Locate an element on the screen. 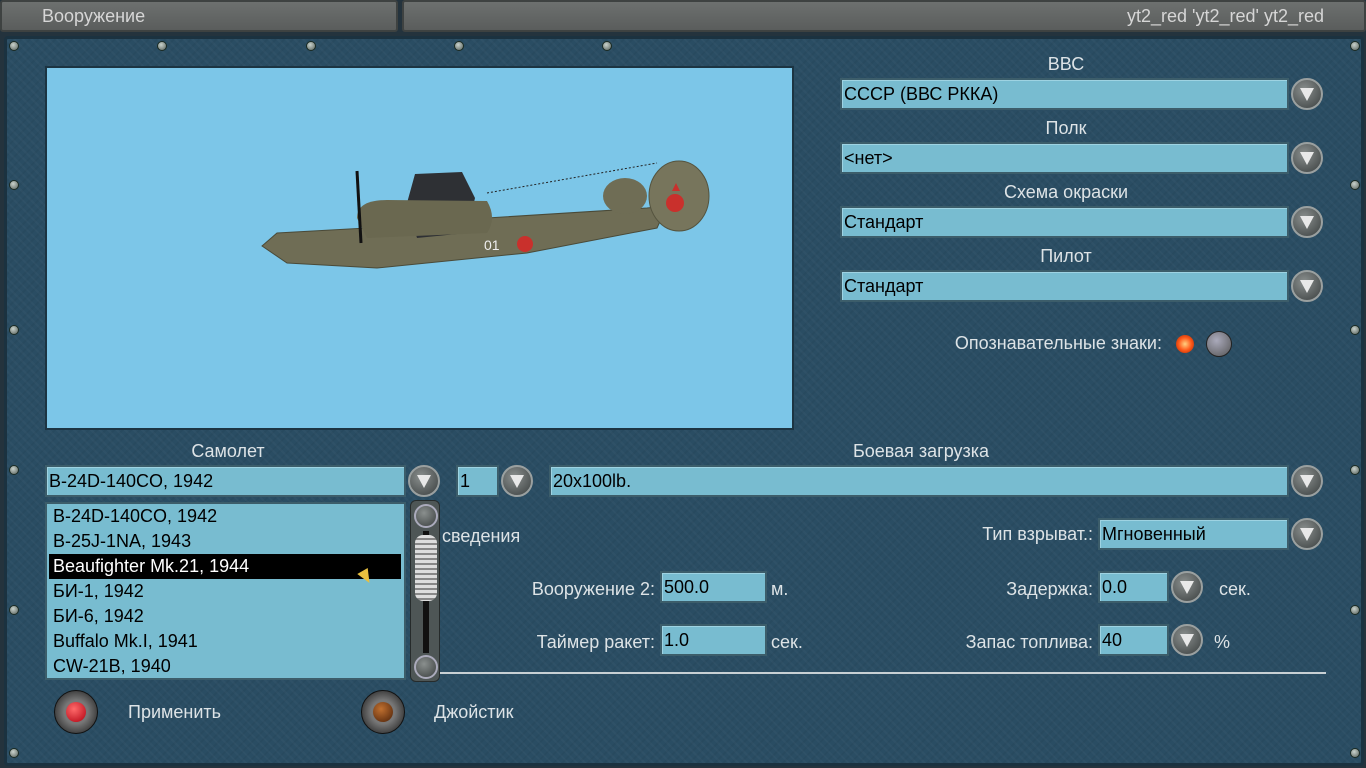 Image resolution: width=1366 pixels, height=768 pixels. regiment-dropdown-button is located at coordinates (1307, 158).